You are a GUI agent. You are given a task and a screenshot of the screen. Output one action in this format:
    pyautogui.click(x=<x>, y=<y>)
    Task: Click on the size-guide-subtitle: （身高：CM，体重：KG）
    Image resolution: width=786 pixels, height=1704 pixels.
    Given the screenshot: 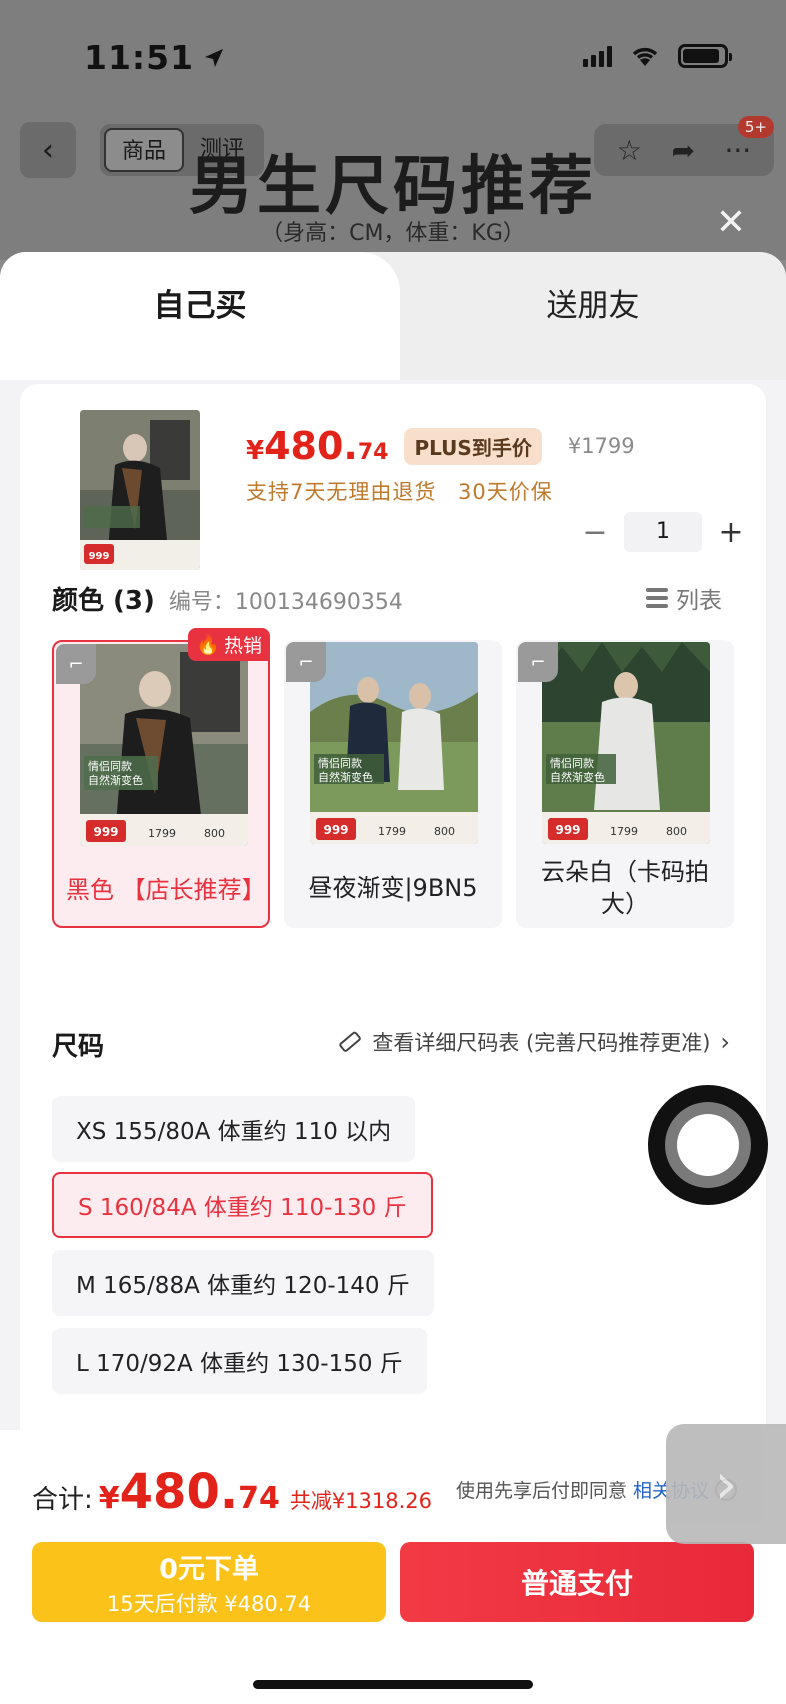 What is the action you would take?
    pyautogui.click(x=393, y=233)
    